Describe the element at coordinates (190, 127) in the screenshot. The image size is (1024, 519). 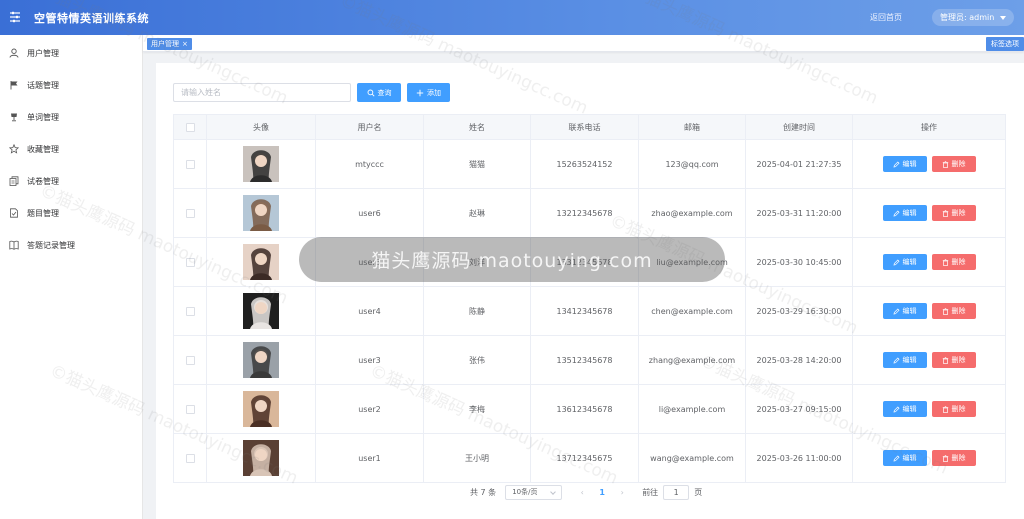
I see `select-all-checkbox` at that location.